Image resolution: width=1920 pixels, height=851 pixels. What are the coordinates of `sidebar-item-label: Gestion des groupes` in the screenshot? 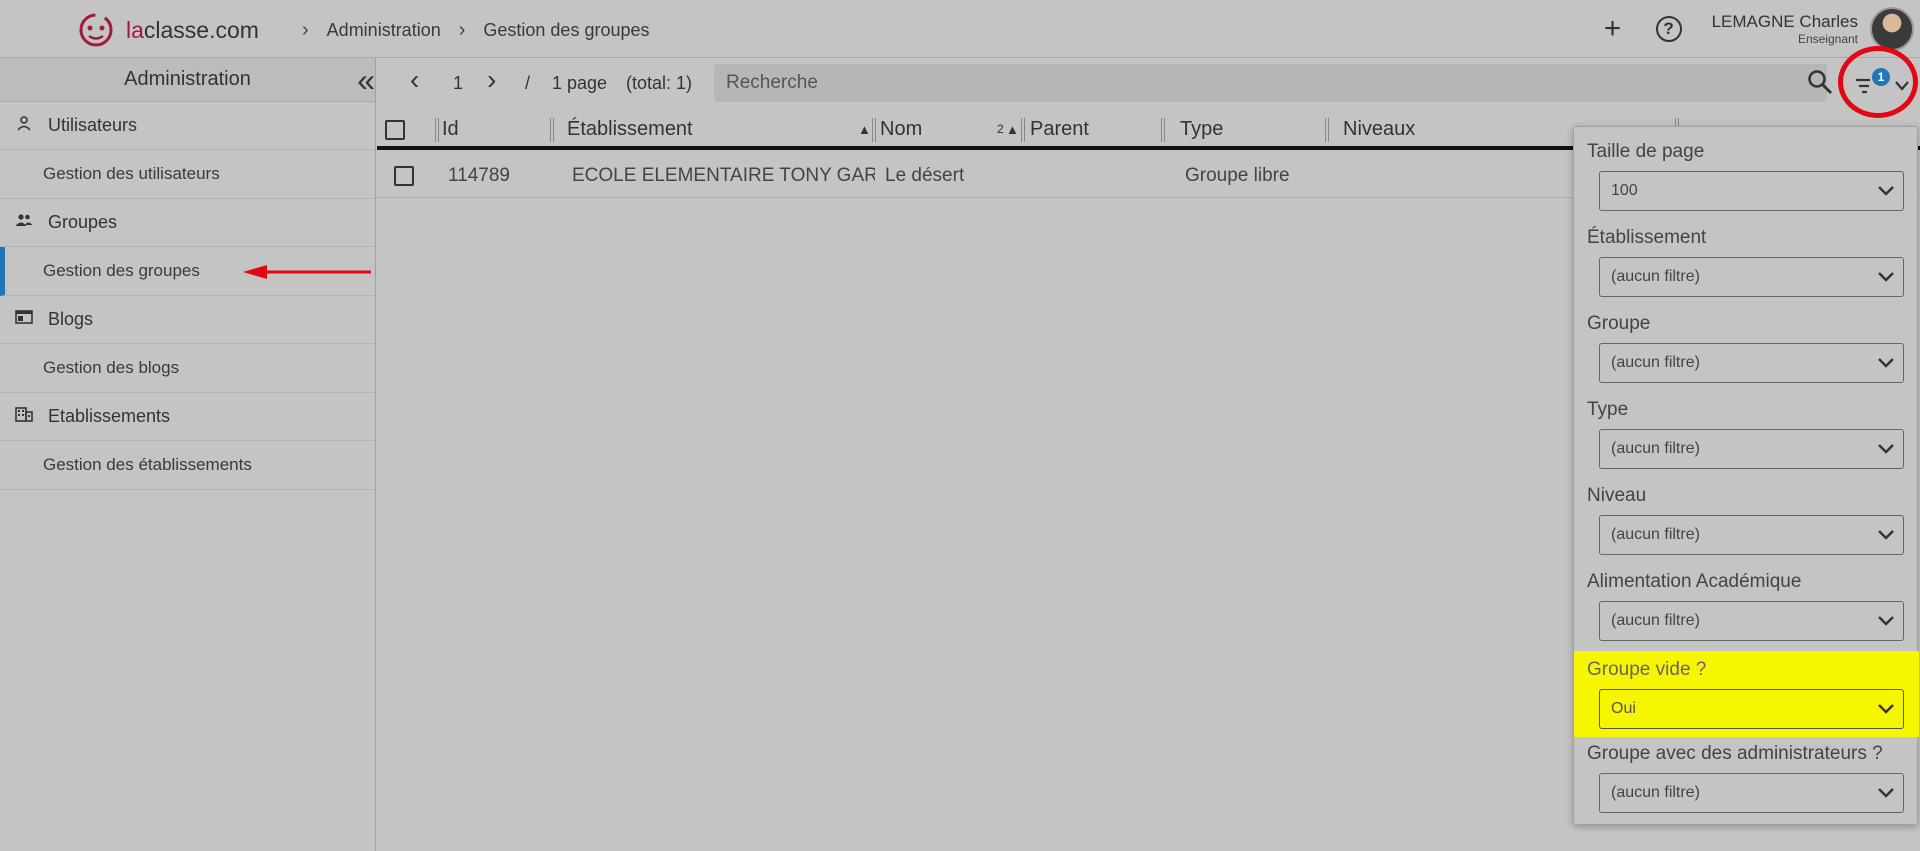 It's located at (121, 270).